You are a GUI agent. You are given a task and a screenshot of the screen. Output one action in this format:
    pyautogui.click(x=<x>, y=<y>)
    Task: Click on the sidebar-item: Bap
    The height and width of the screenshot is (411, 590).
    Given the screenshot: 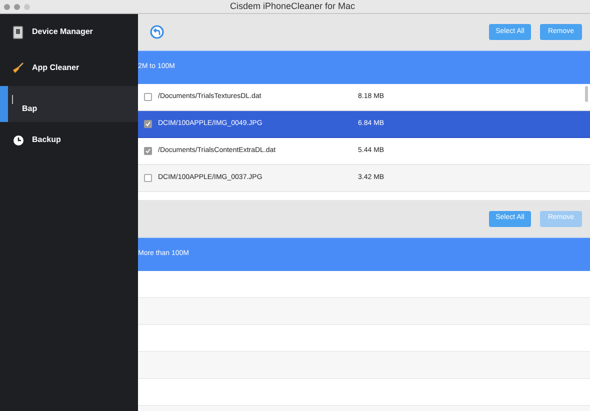 What is the action you would take?
    pyautogui.click(x=69, y=104)
    